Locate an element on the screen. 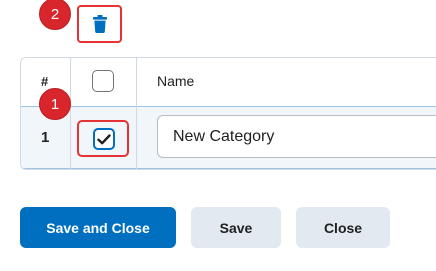 This screenshot has width=436, height=271. callout-badge-2: 2 is located at coordinates (55, 15).